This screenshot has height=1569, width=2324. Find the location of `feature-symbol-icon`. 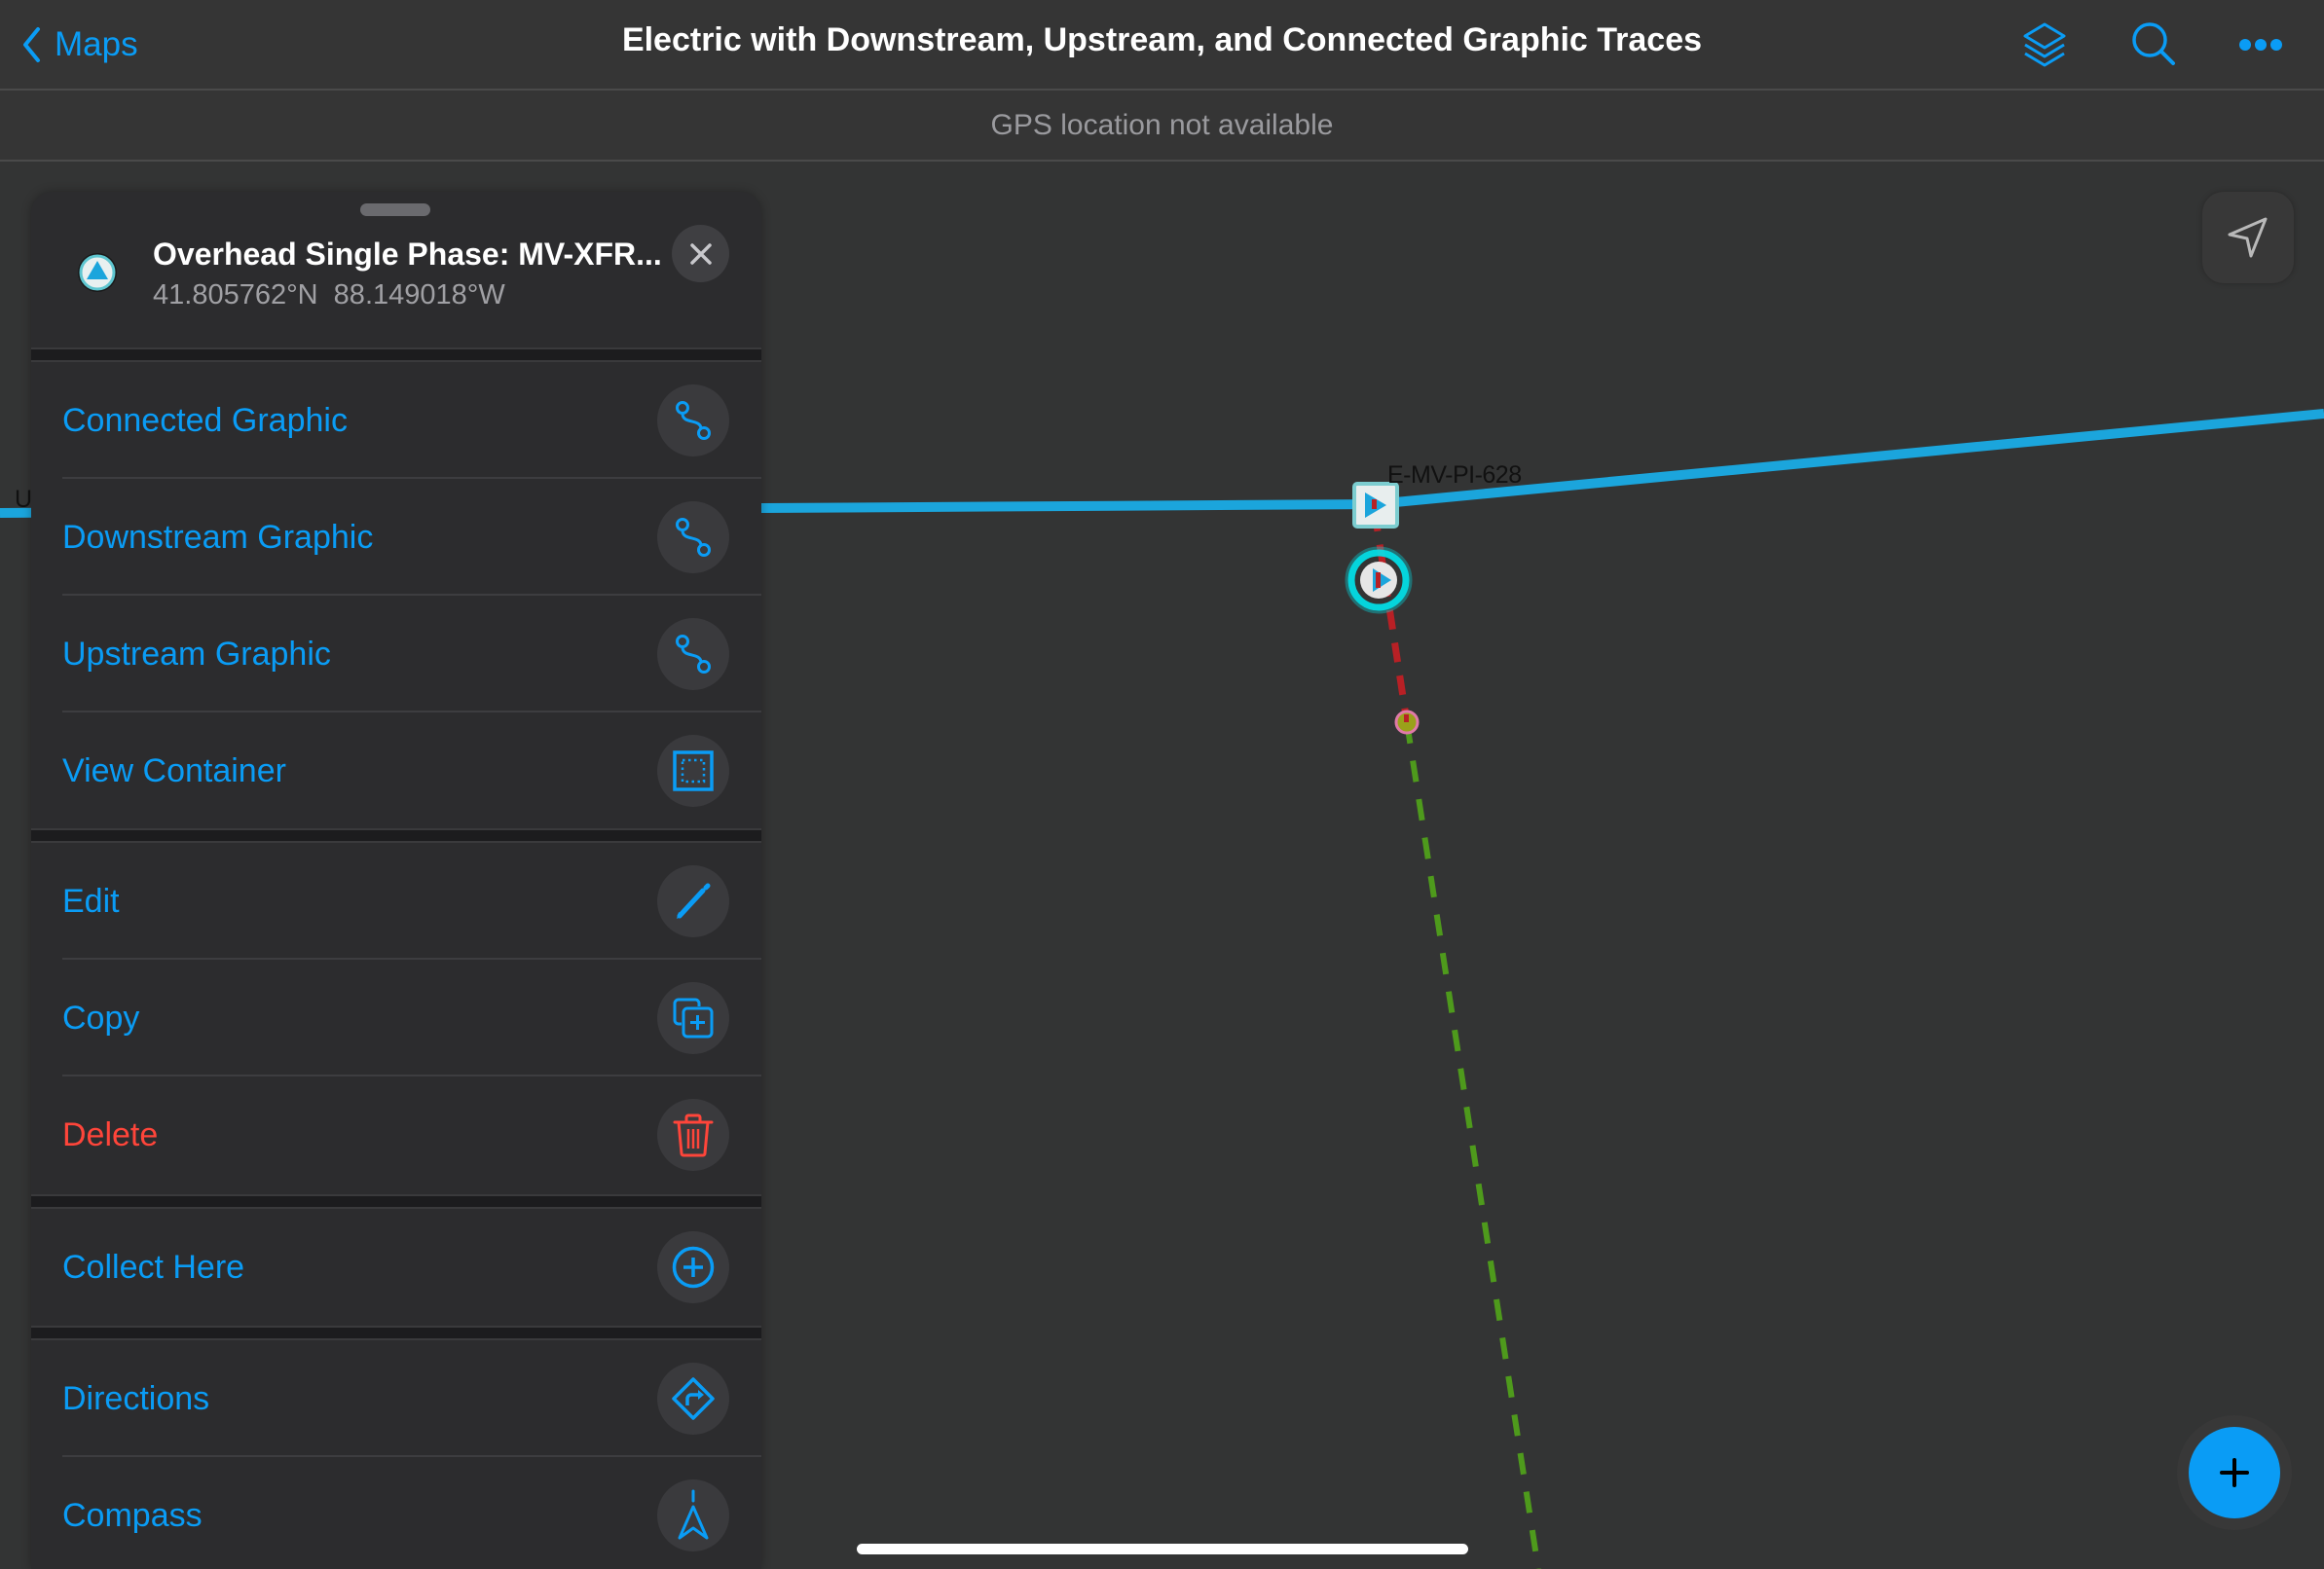

feature-symbol-icon is located at coordinates (97, 272).